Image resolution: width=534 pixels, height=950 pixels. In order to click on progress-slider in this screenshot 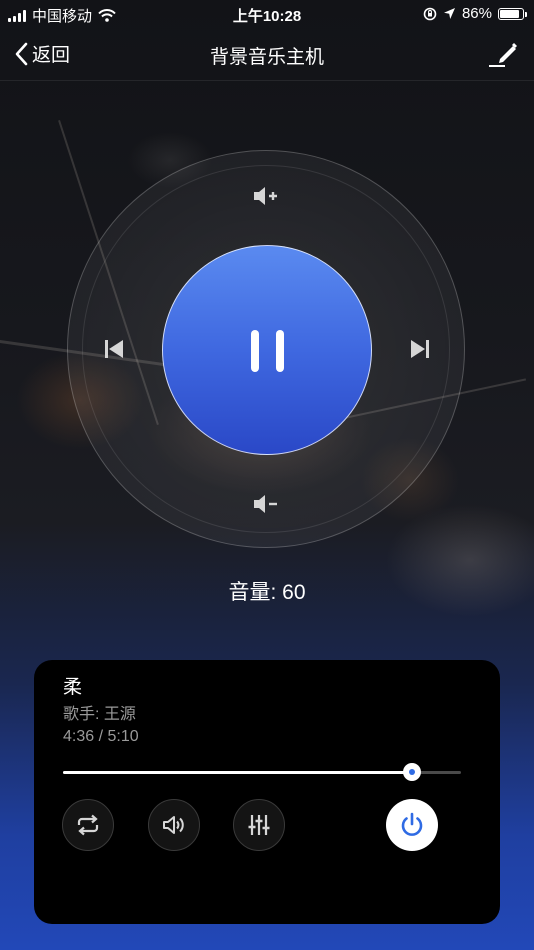, I will do `click(262, 772)`.